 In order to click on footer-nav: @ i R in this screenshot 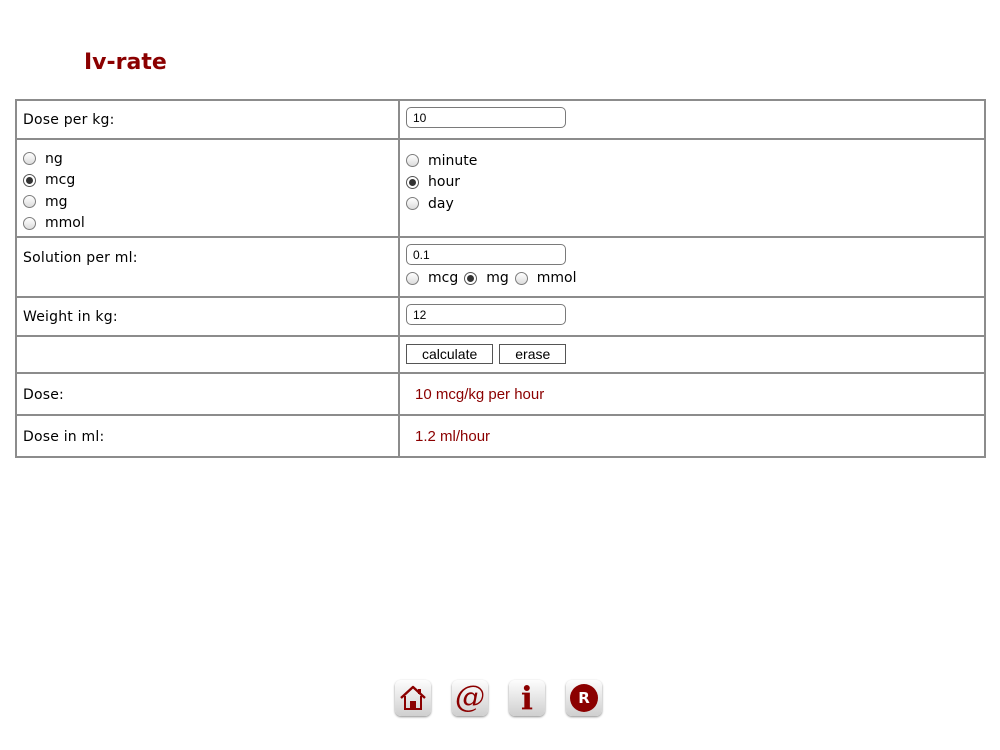, I will do `click(509, 698)`.